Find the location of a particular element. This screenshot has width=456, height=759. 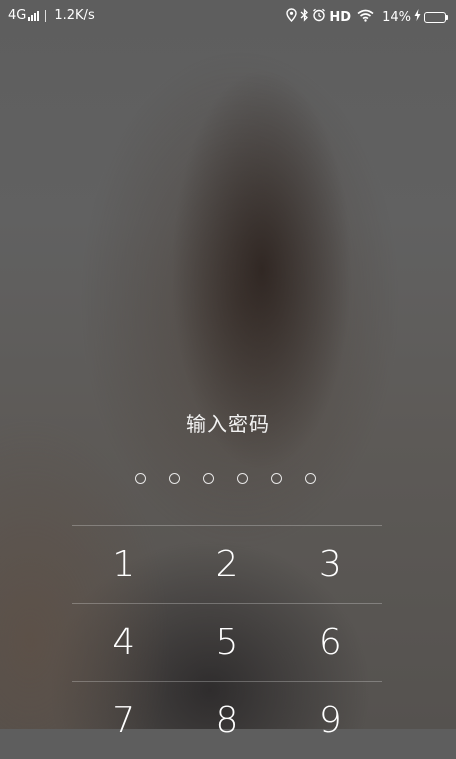

key-4: 4 is located at coordinates (123, 642).